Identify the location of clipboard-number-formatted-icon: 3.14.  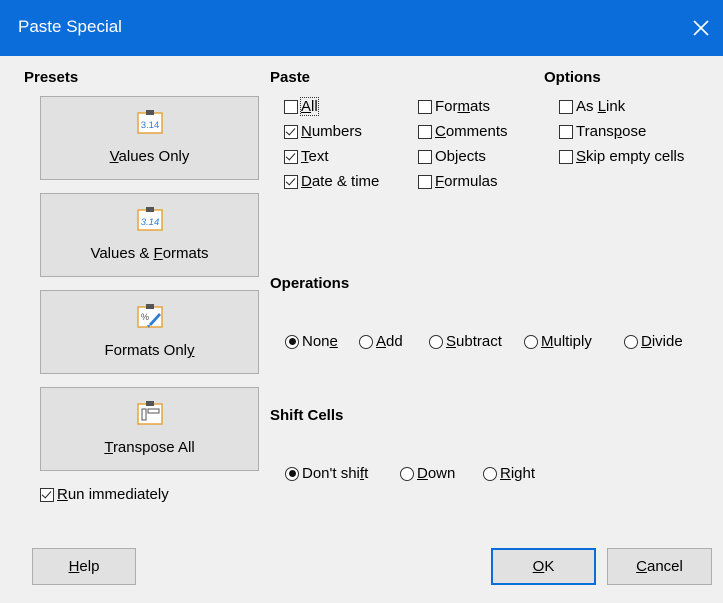
(149, 219).